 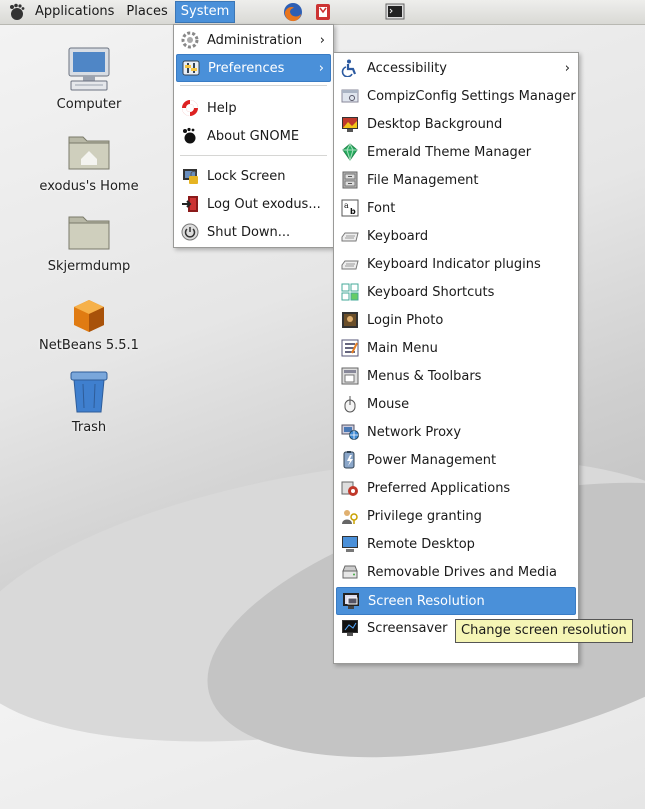 I want to click on menu-separator, so click(x=253, y=155).